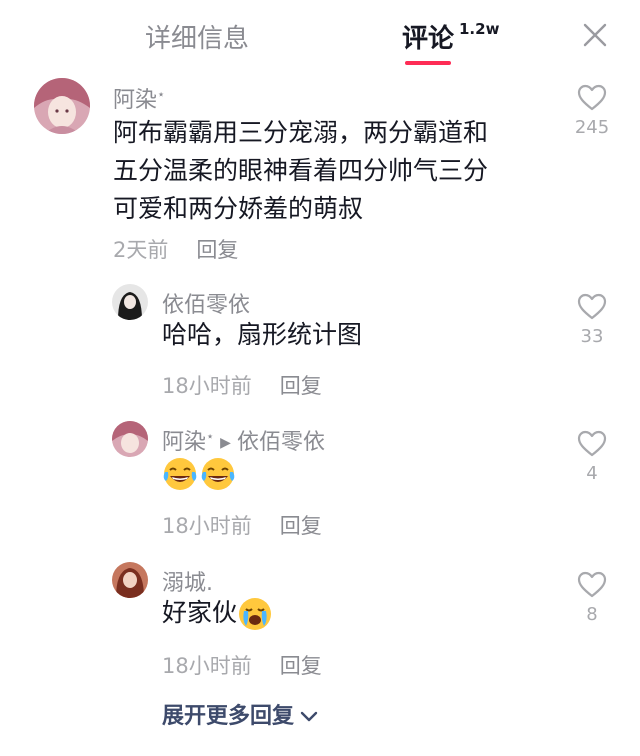 This screenshot has width=640, height=756. What do you see at coordinates (592, 473) in the screenshot?
I see `like-count: 4` at bounding box center [592, 473].